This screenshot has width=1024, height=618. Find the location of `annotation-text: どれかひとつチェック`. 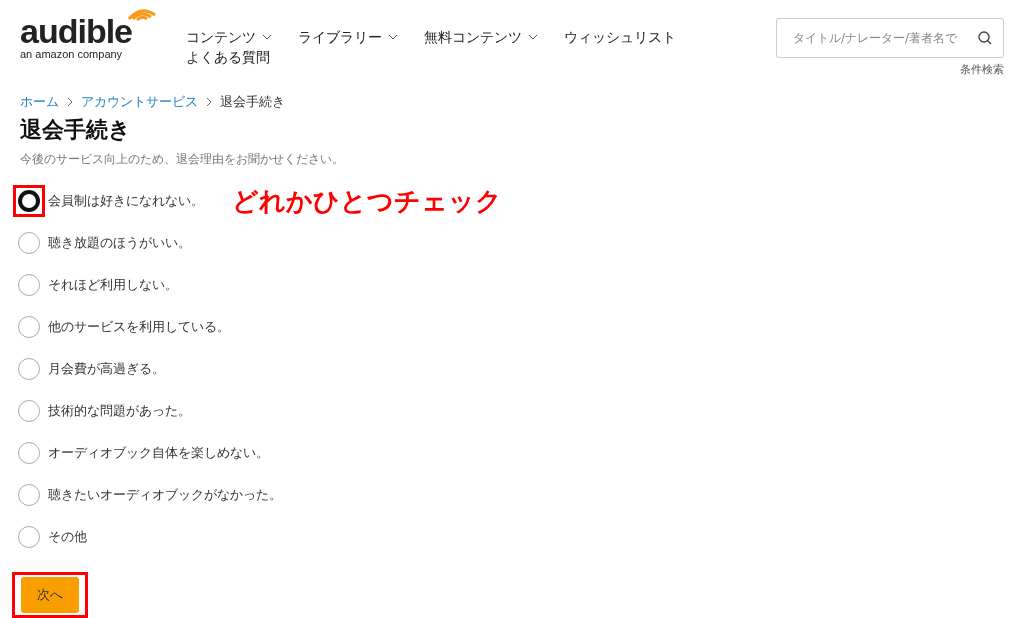

annotation-text: どれかひとつチェック is located at coordinates (367, 201).